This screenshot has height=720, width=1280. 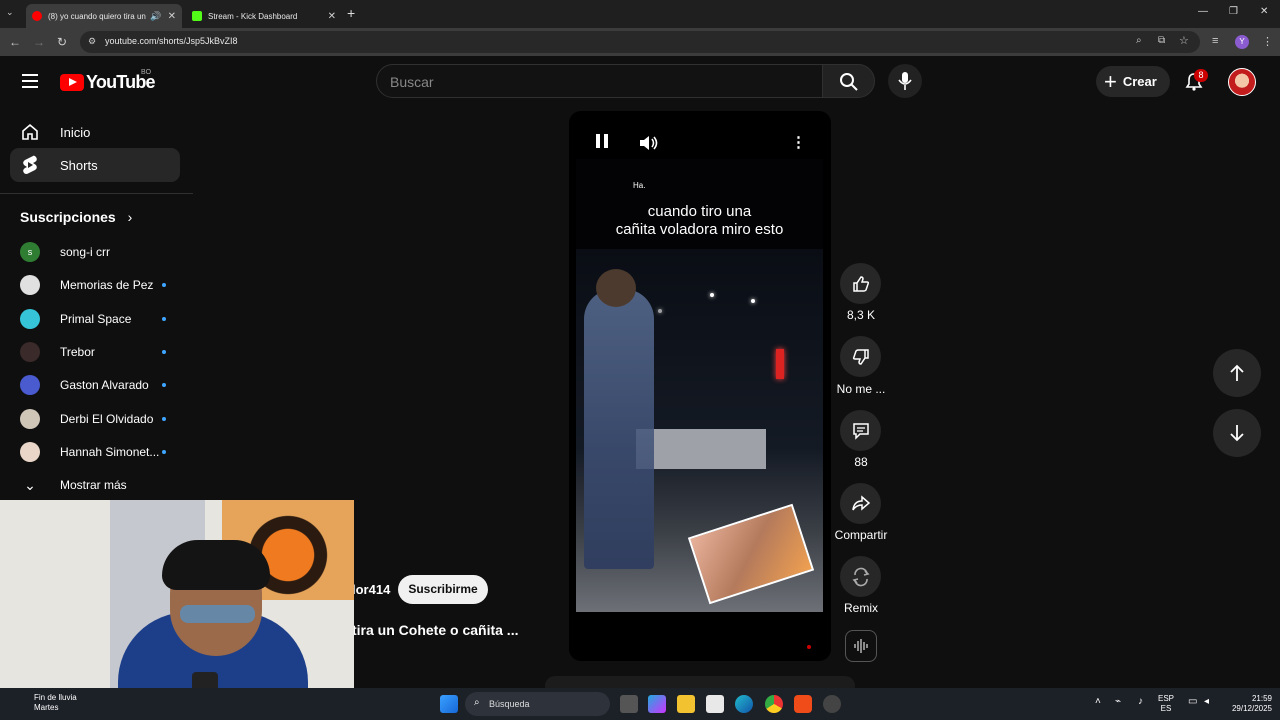 I want to click on tab-title: (8) yo cuando quiero tira un, so click(x=97, y=16).